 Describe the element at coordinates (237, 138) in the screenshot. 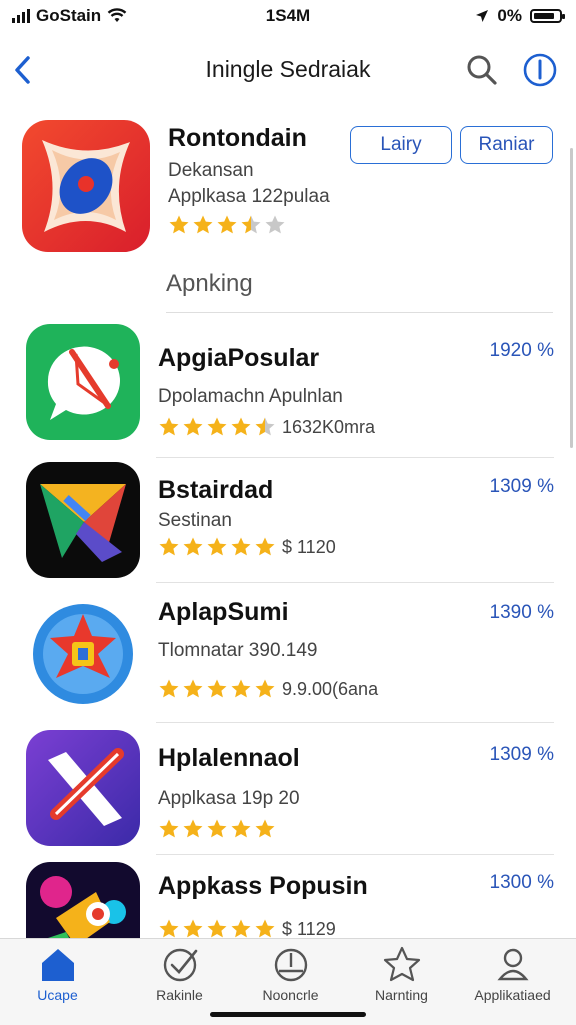

I see `featured-app-name: Rontondain` at that location.